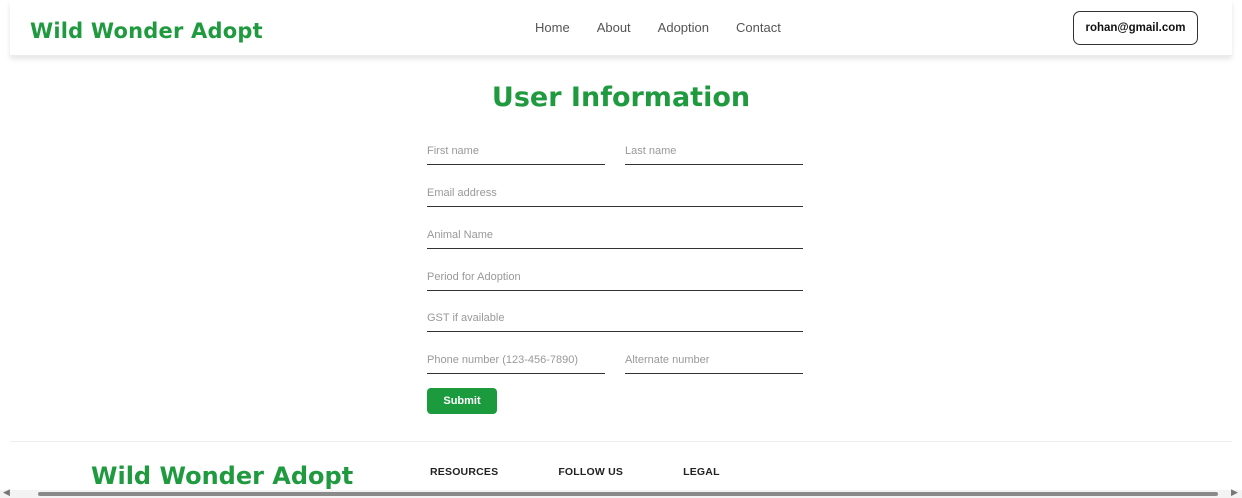  What do you see at coordinates (146, 31) in the screenshot?
I see `brand-logo: Wild Wonder Adopt` at bounding box center [146, 31].